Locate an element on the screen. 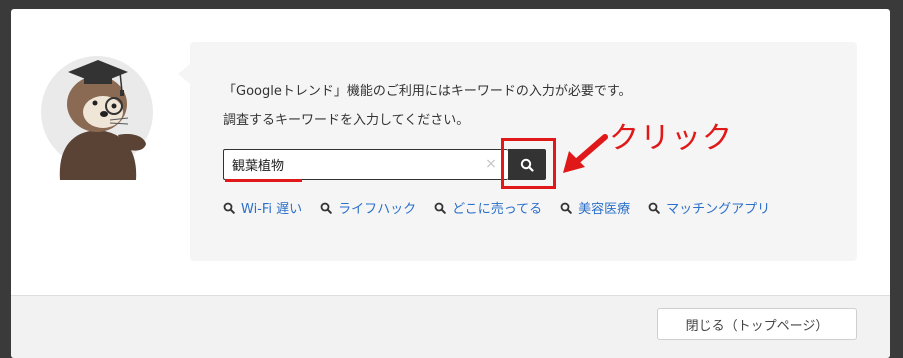 The width and height of the screenshot is (903, 358). suggestion-label: どこに売ってる is located at coordinates (497, 209).